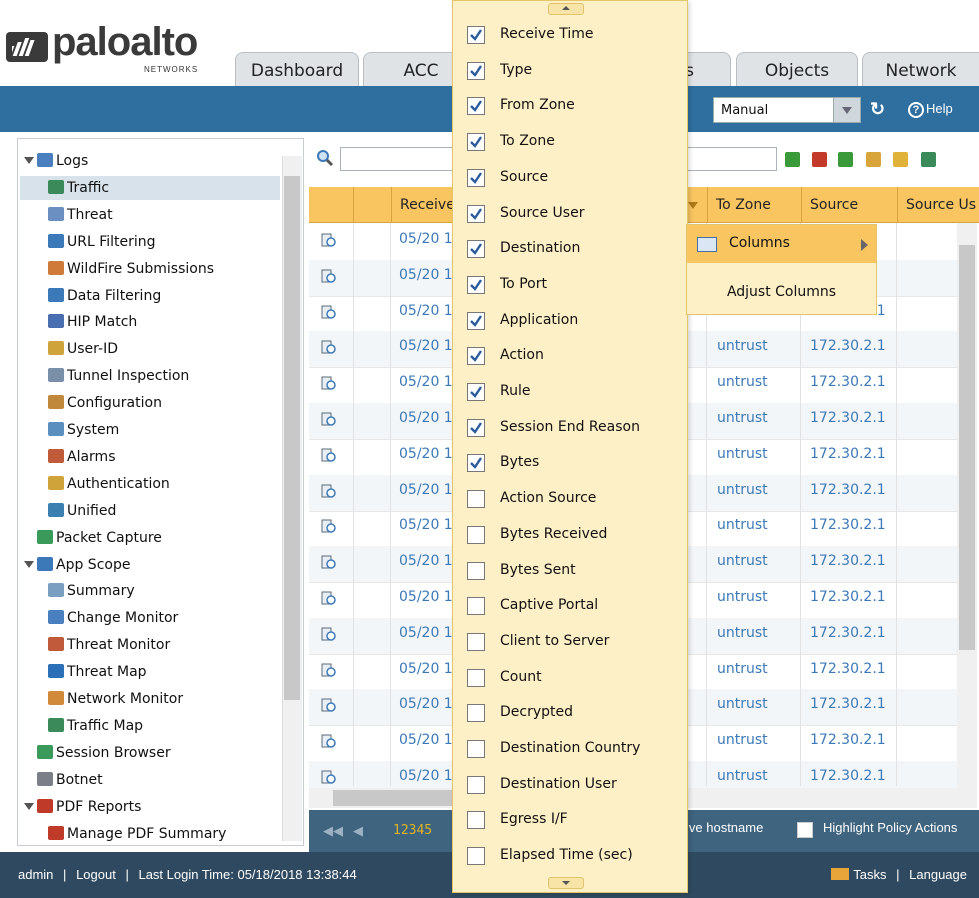 This screenshot has width=979, height=898. What do you see at coordinates (566, 883) in the screenshot?
I see `scroll-down-icon` at bounding box center [566, 883].